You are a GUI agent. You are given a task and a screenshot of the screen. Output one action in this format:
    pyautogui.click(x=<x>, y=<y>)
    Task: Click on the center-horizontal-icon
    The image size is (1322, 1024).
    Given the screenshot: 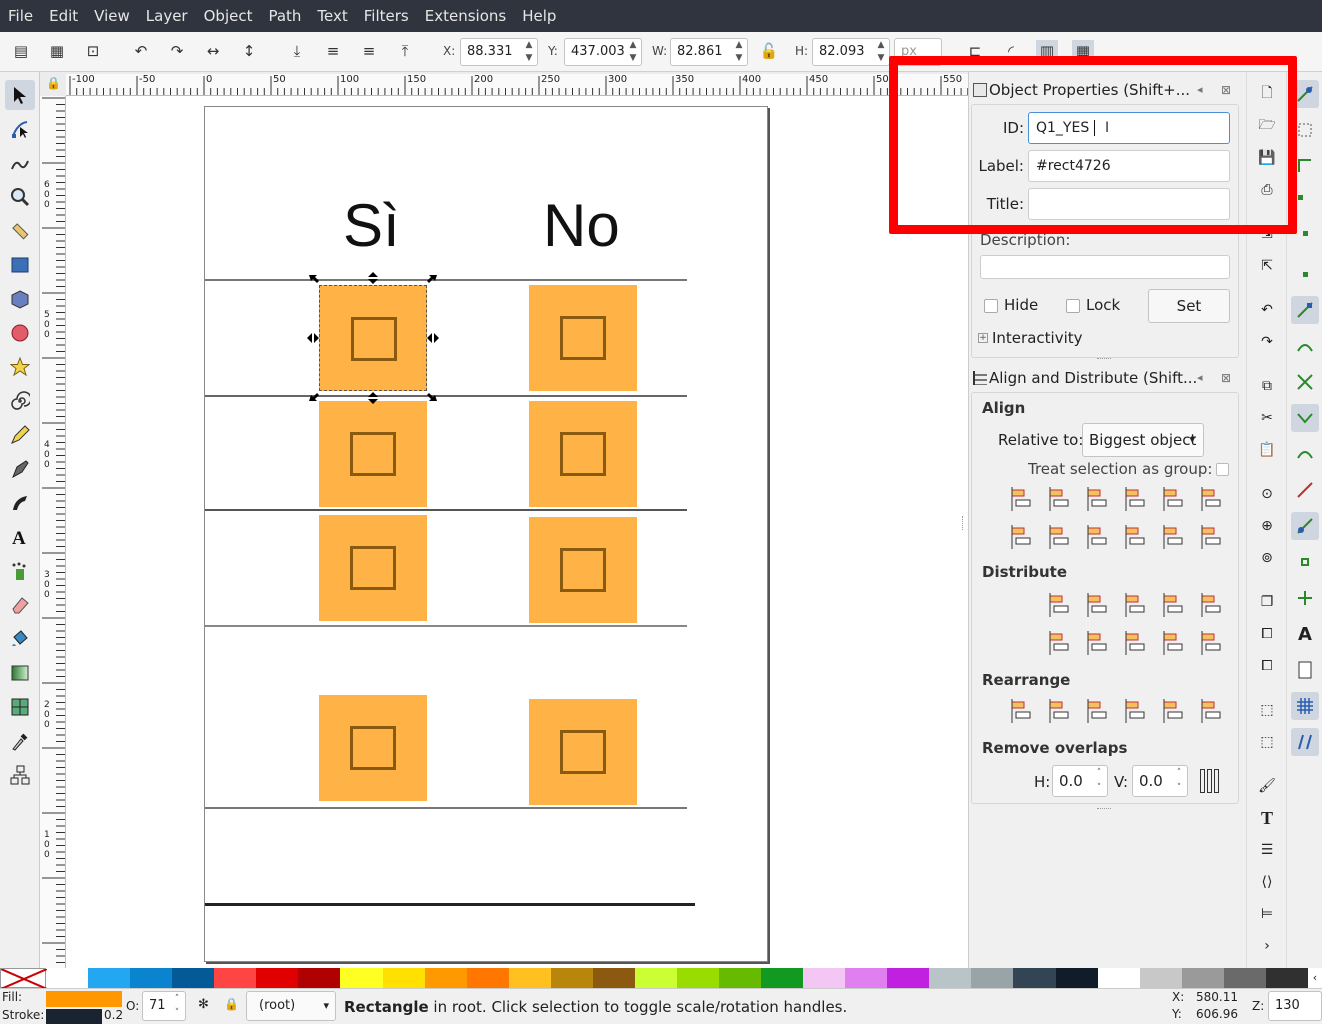 What is the action you would take?
    pyautogui.click(x=1098, y=537)
    